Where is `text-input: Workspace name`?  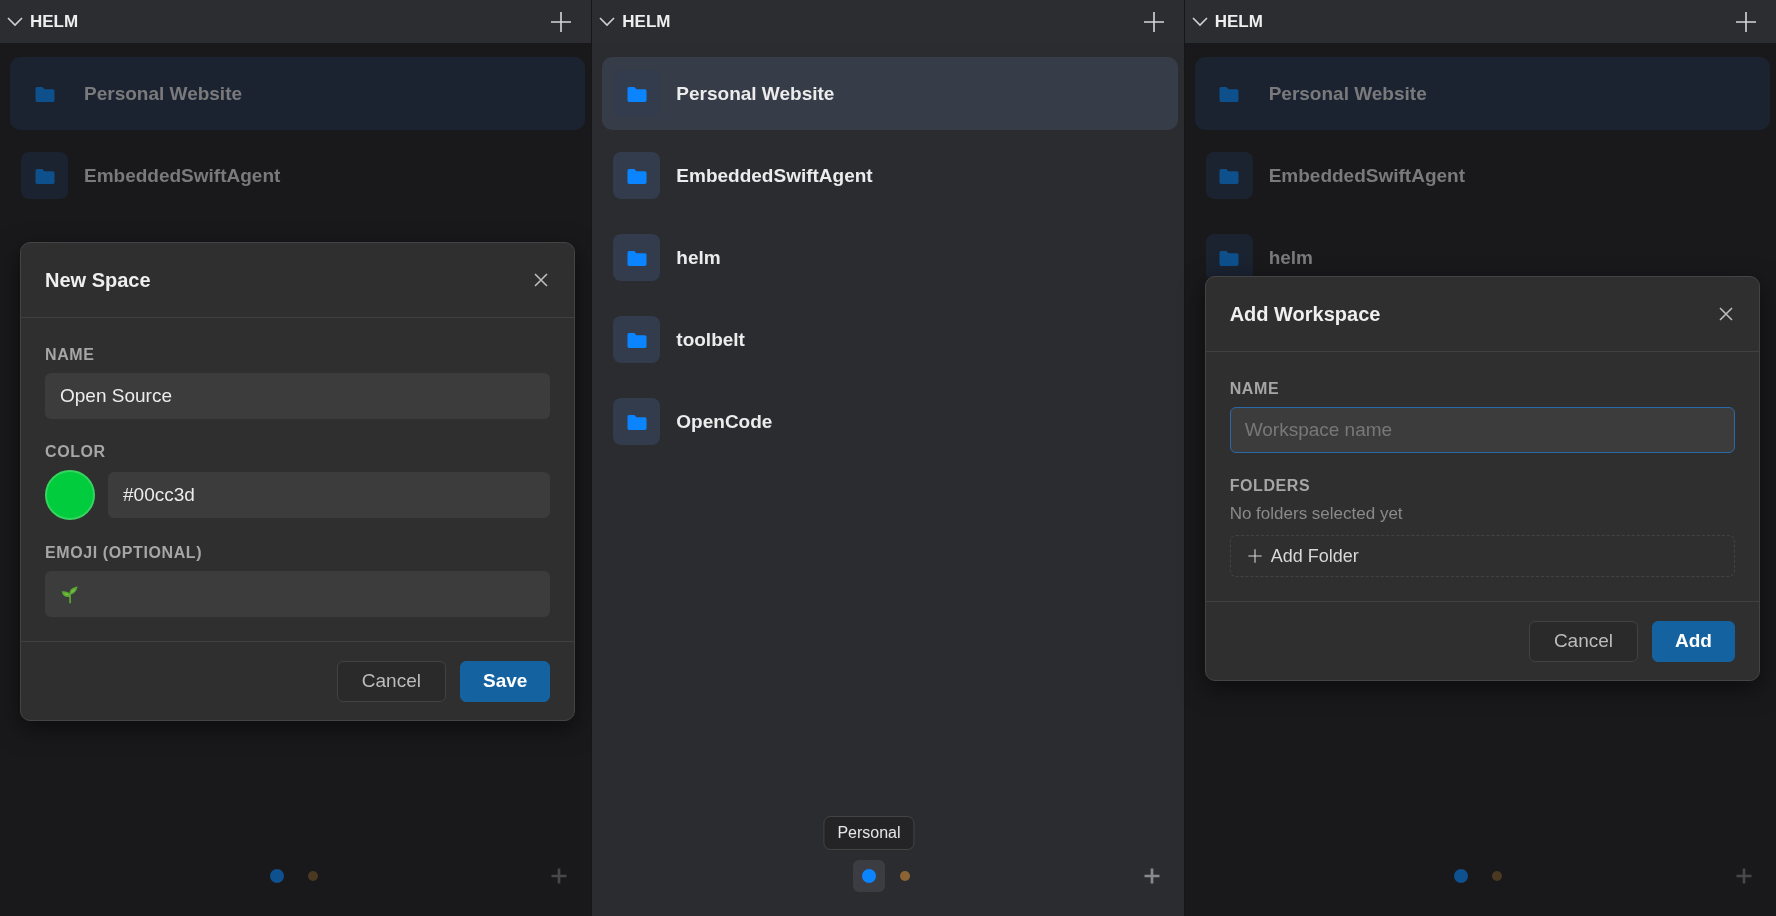 text-input: Workspace name is located at coordinates (1482, 430).